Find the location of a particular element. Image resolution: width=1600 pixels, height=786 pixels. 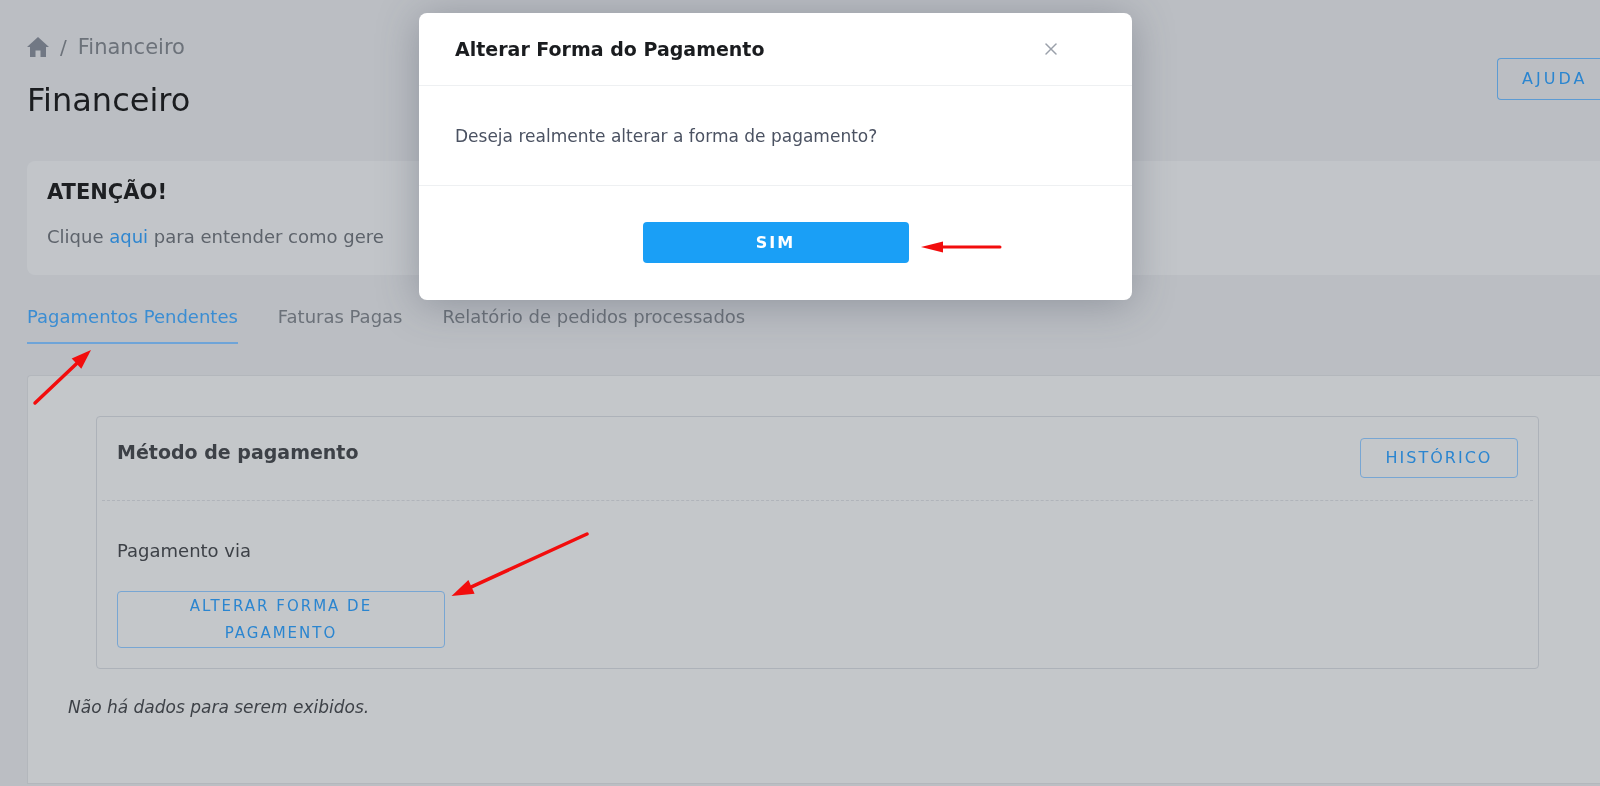

home-icon is located at coordinates (38, 47).